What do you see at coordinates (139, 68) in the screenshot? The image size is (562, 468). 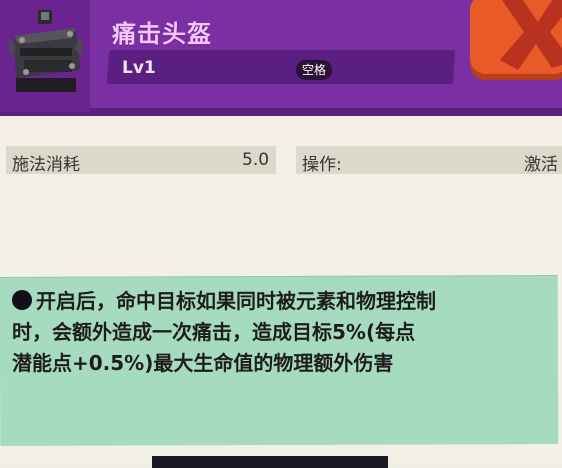 I see `item-level: Lv1` at bounding box center [139, 68].